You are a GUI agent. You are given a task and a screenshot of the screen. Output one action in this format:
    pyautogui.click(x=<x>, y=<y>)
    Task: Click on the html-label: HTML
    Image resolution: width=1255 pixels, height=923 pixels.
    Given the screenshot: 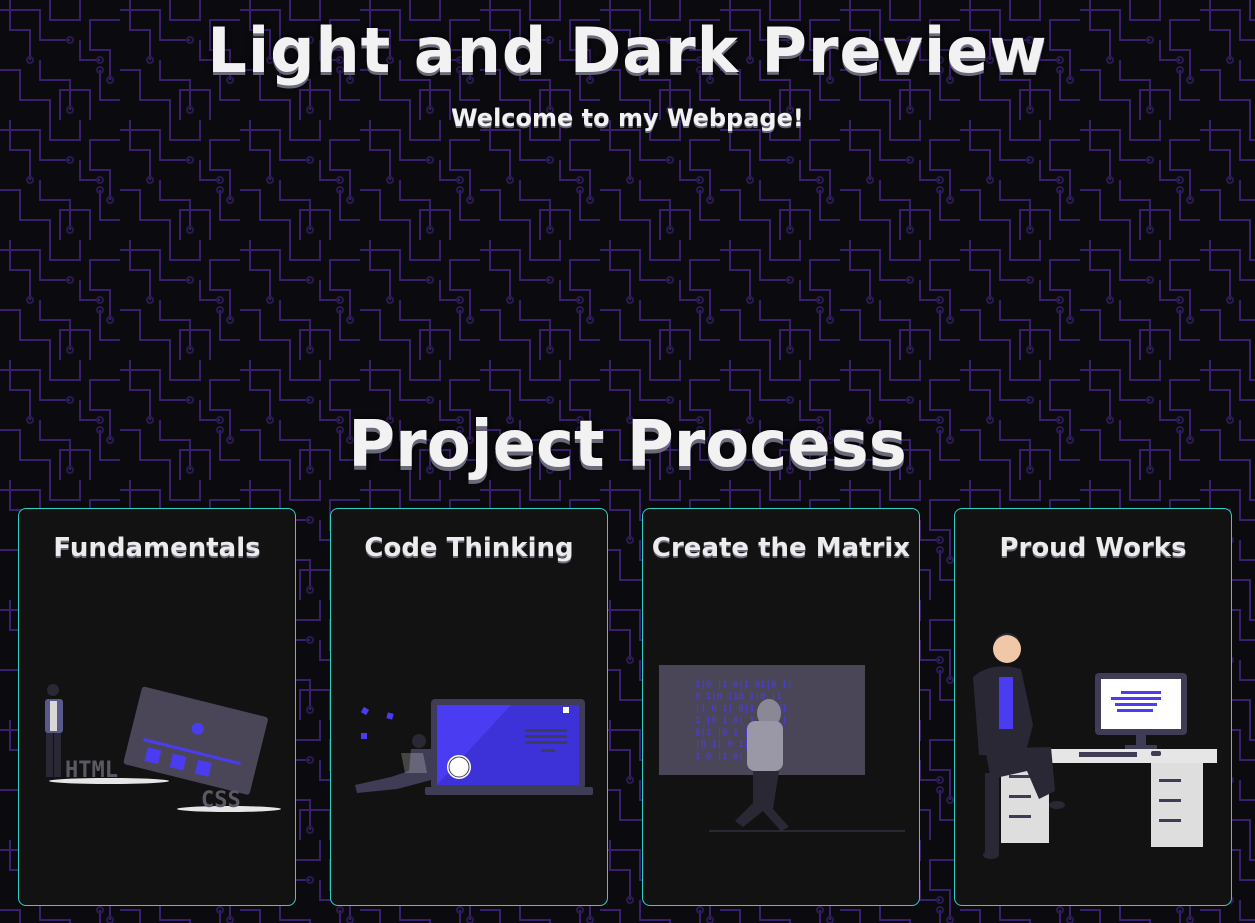 What is the action you would take?
    pyautogui.click(x=91, y=770)
    